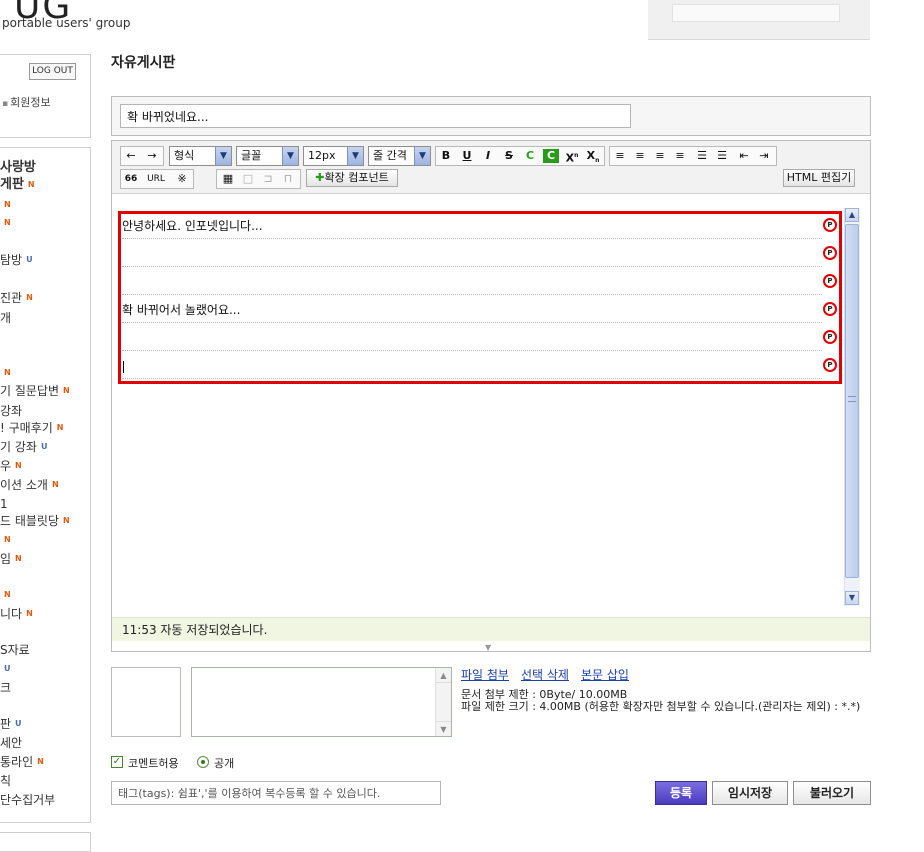 This screenshot has width=924, height=852. What do you see at coordinates (681, 793) in the screenshot?
I see `submit-button: 등록` at bounding box center [681, 793].